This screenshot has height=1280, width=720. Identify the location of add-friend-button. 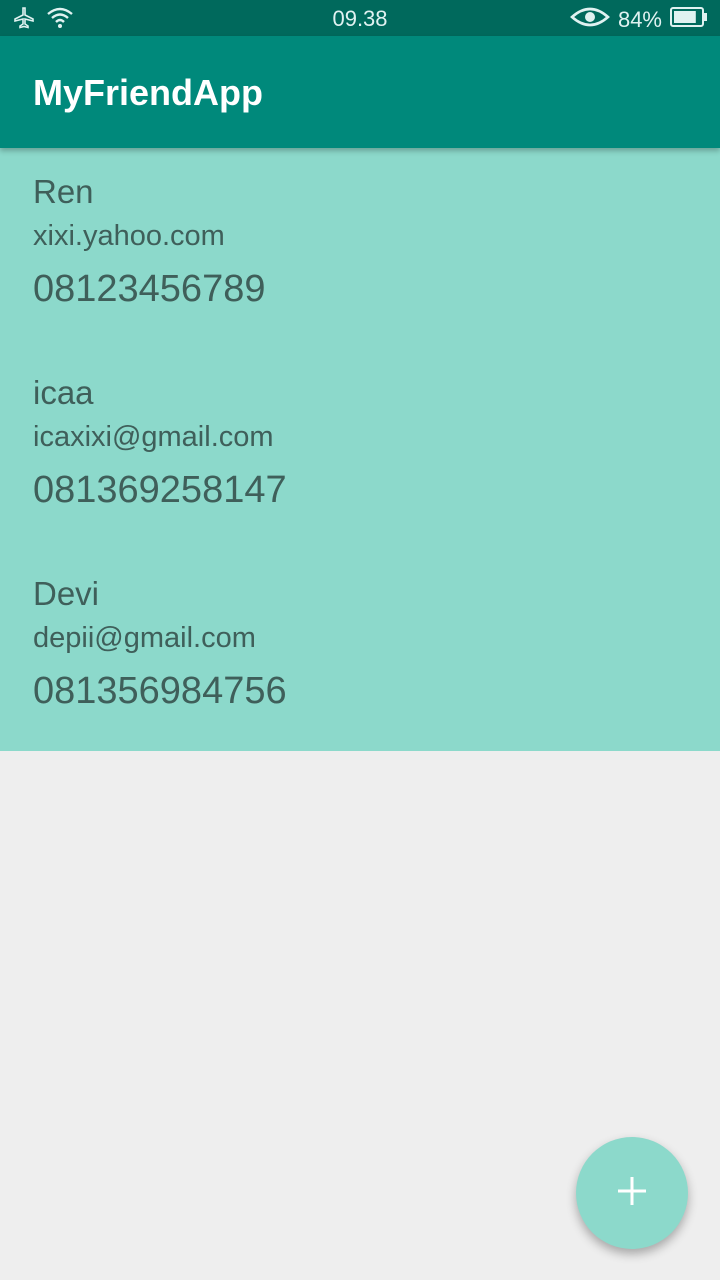
(632, 1193).